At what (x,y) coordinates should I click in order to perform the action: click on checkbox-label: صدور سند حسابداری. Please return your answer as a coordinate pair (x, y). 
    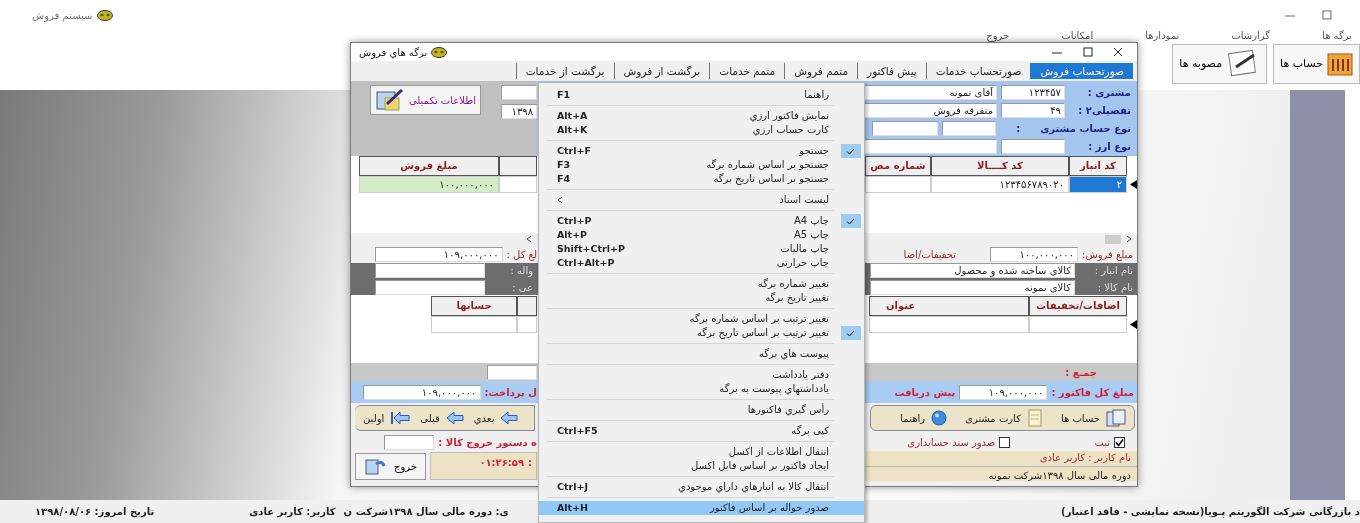
    Looking at the image, I should click on (951, 442).